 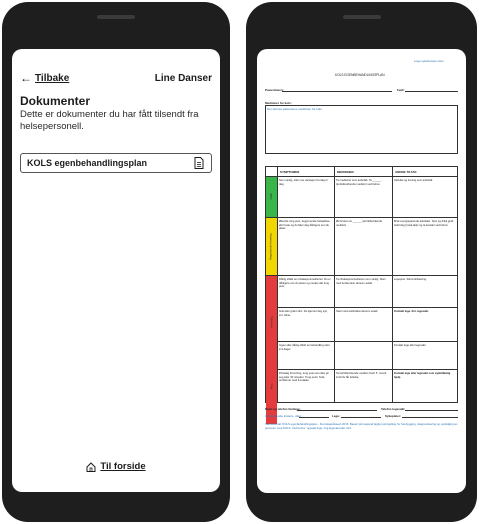 I want to click on zone-label-stable: Stabil, so click(x=271, y=196).